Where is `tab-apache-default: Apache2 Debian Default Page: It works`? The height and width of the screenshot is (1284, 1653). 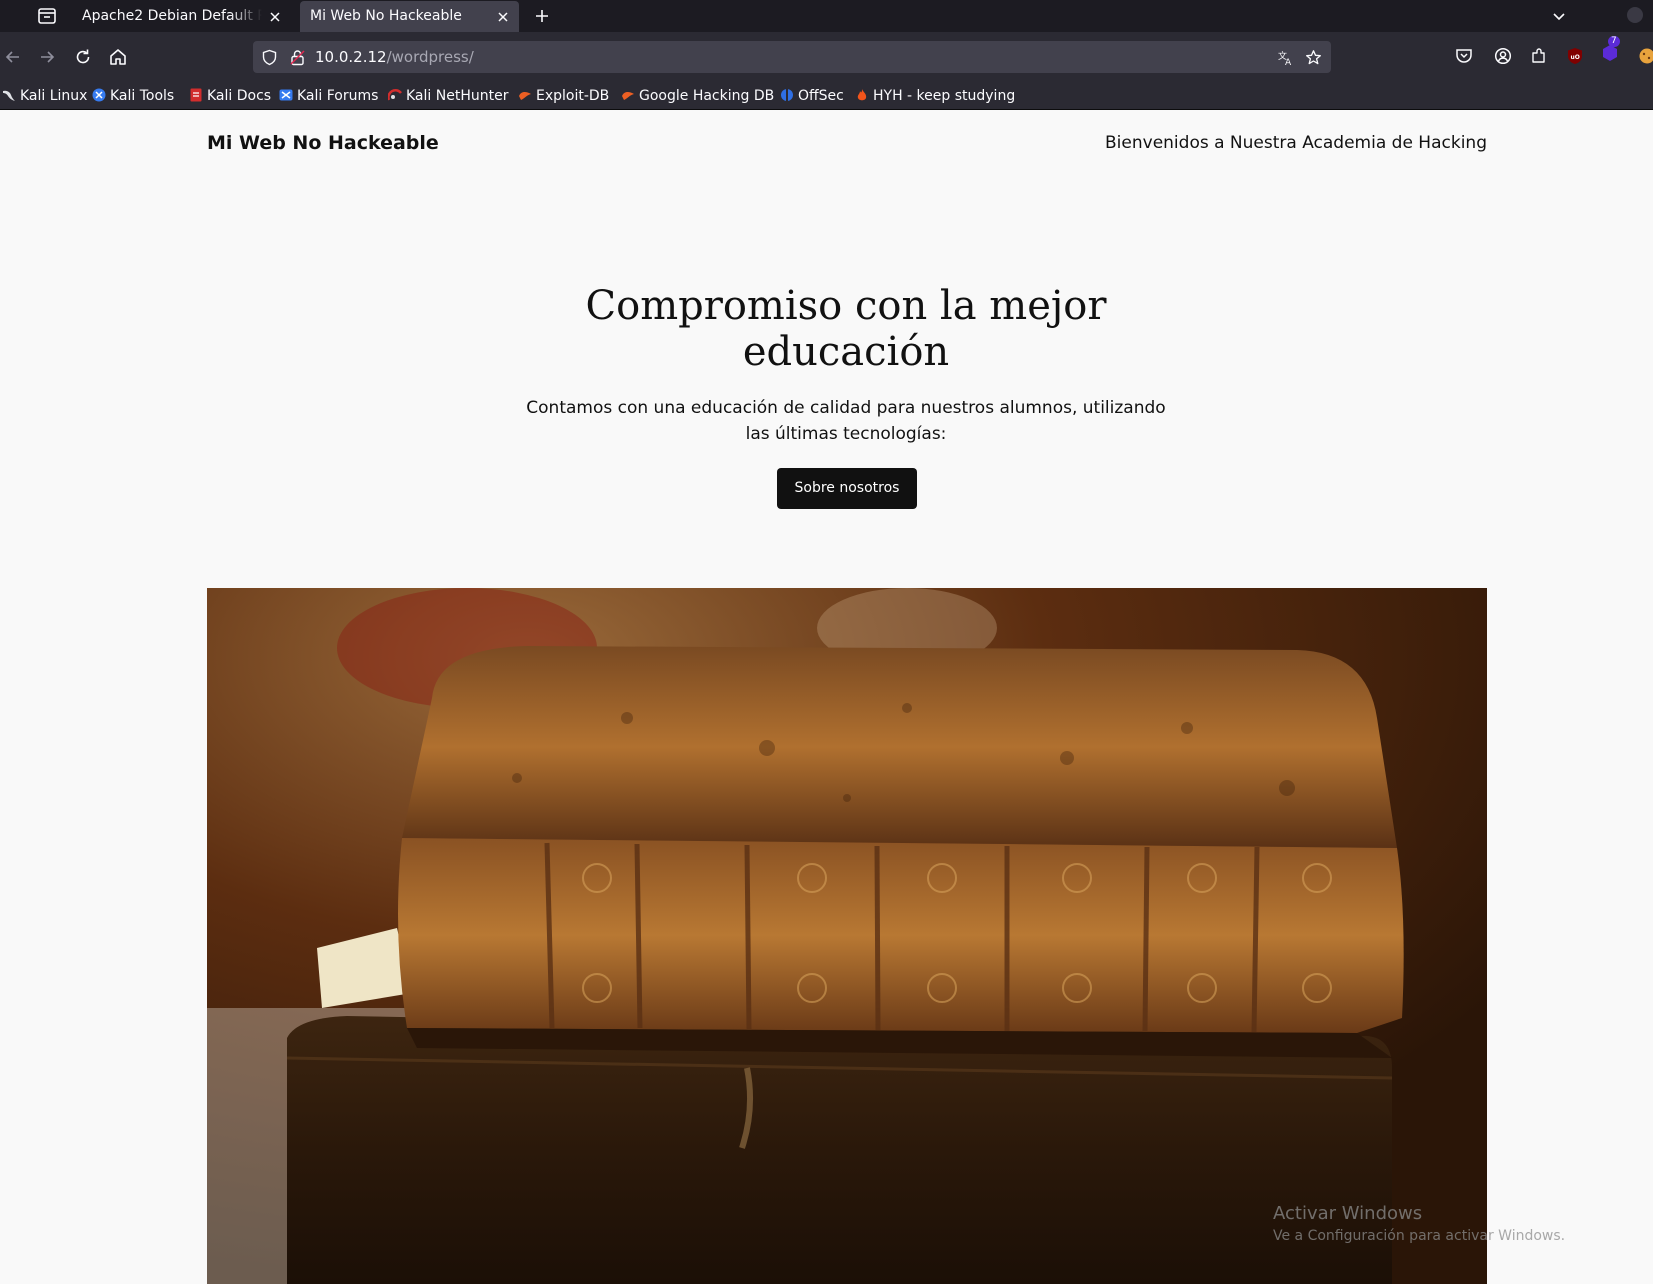
tab-apache-default: Apache2 Debian Default Page: It works is located at coordinates (181, 16).